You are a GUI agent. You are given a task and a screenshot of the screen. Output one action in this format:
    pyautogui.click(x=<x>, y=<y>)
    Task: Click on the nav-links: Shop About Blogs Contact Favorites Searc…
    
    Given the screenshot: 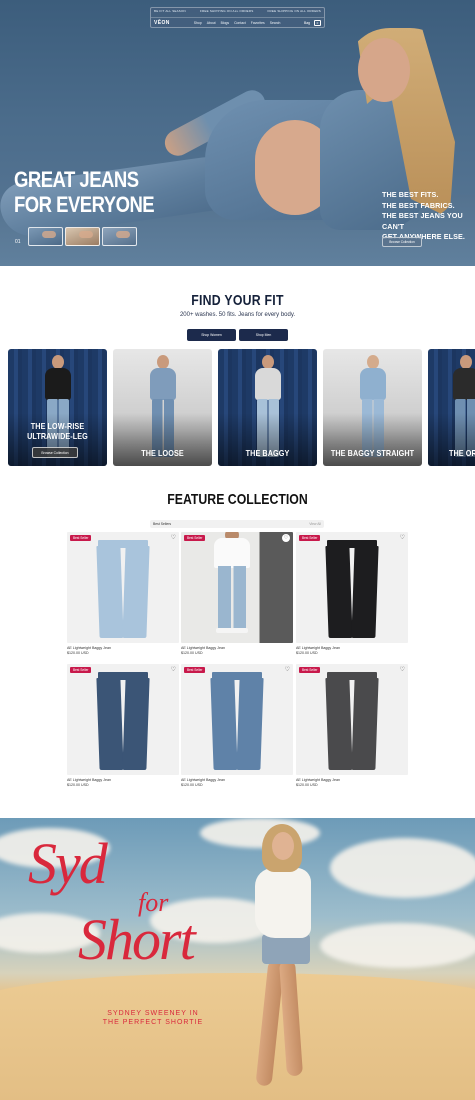 What is the action you would take?
    pyautogui.click(x=237, y=23)
    